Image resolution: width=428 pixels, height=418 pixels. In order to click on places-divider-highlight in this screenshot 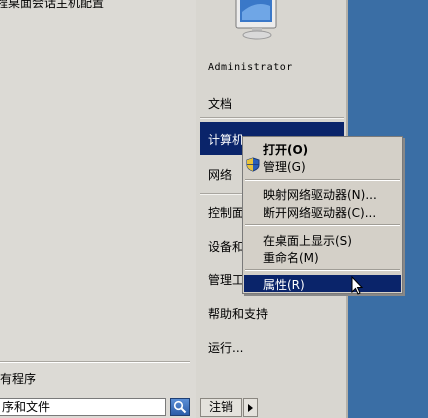, I will do `click(272, 118)`.